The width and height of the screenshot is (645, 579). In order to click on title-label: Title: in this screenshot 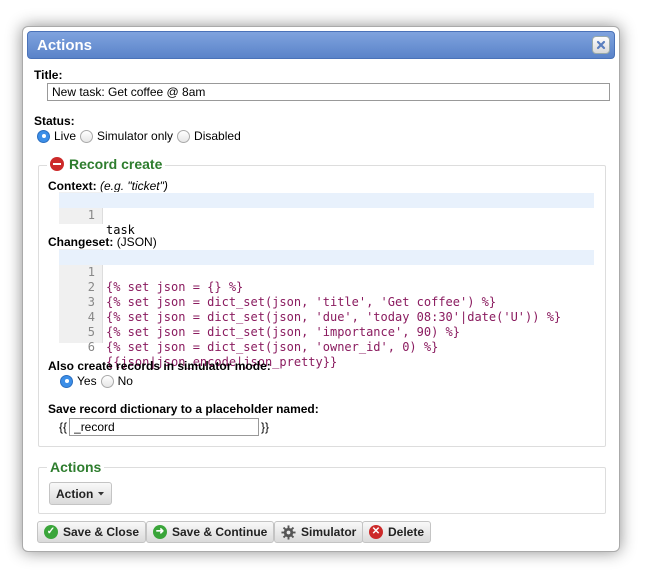, I will do `click(48, 75)`.